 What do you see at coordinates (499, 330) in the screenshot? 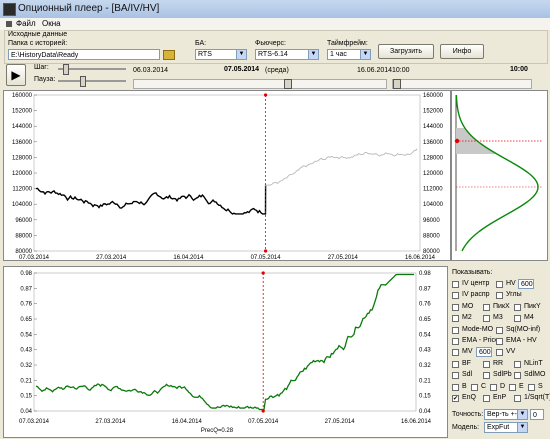
I see `checkbox-sq-mo-inf-` at bounding box center [499, 330].